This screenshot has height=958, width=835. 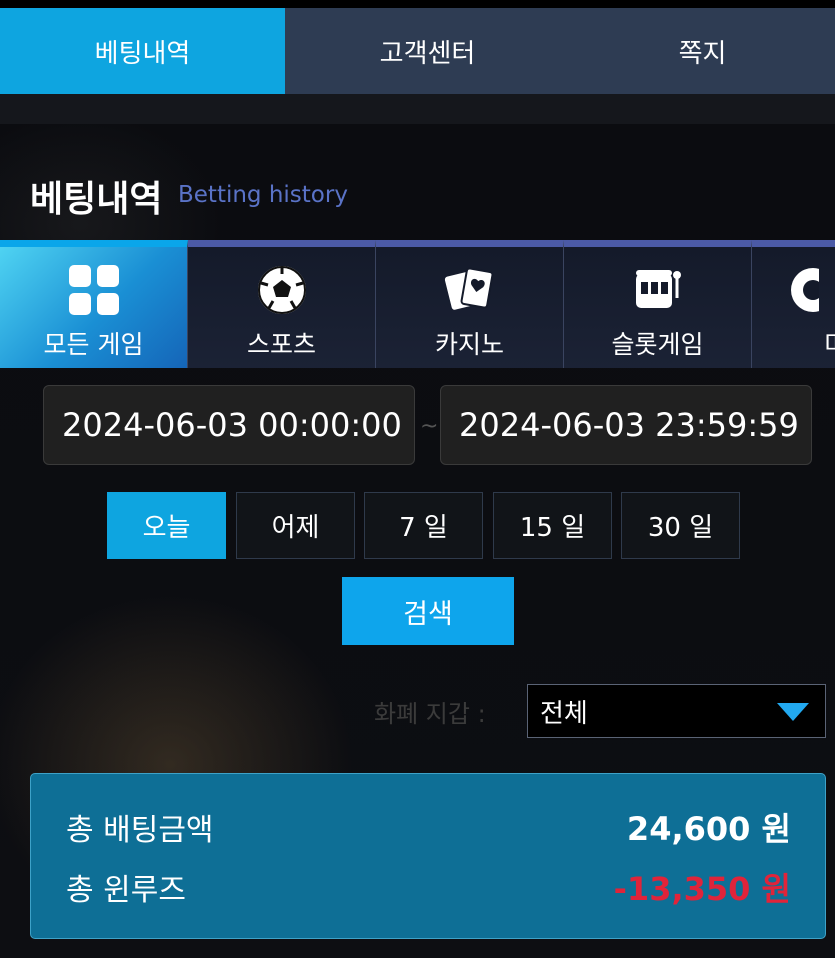 What do you see at coordinates (93, 344) in the screenshot?
I see `category-label: 모든 게임` at bounding box center [93, 344].